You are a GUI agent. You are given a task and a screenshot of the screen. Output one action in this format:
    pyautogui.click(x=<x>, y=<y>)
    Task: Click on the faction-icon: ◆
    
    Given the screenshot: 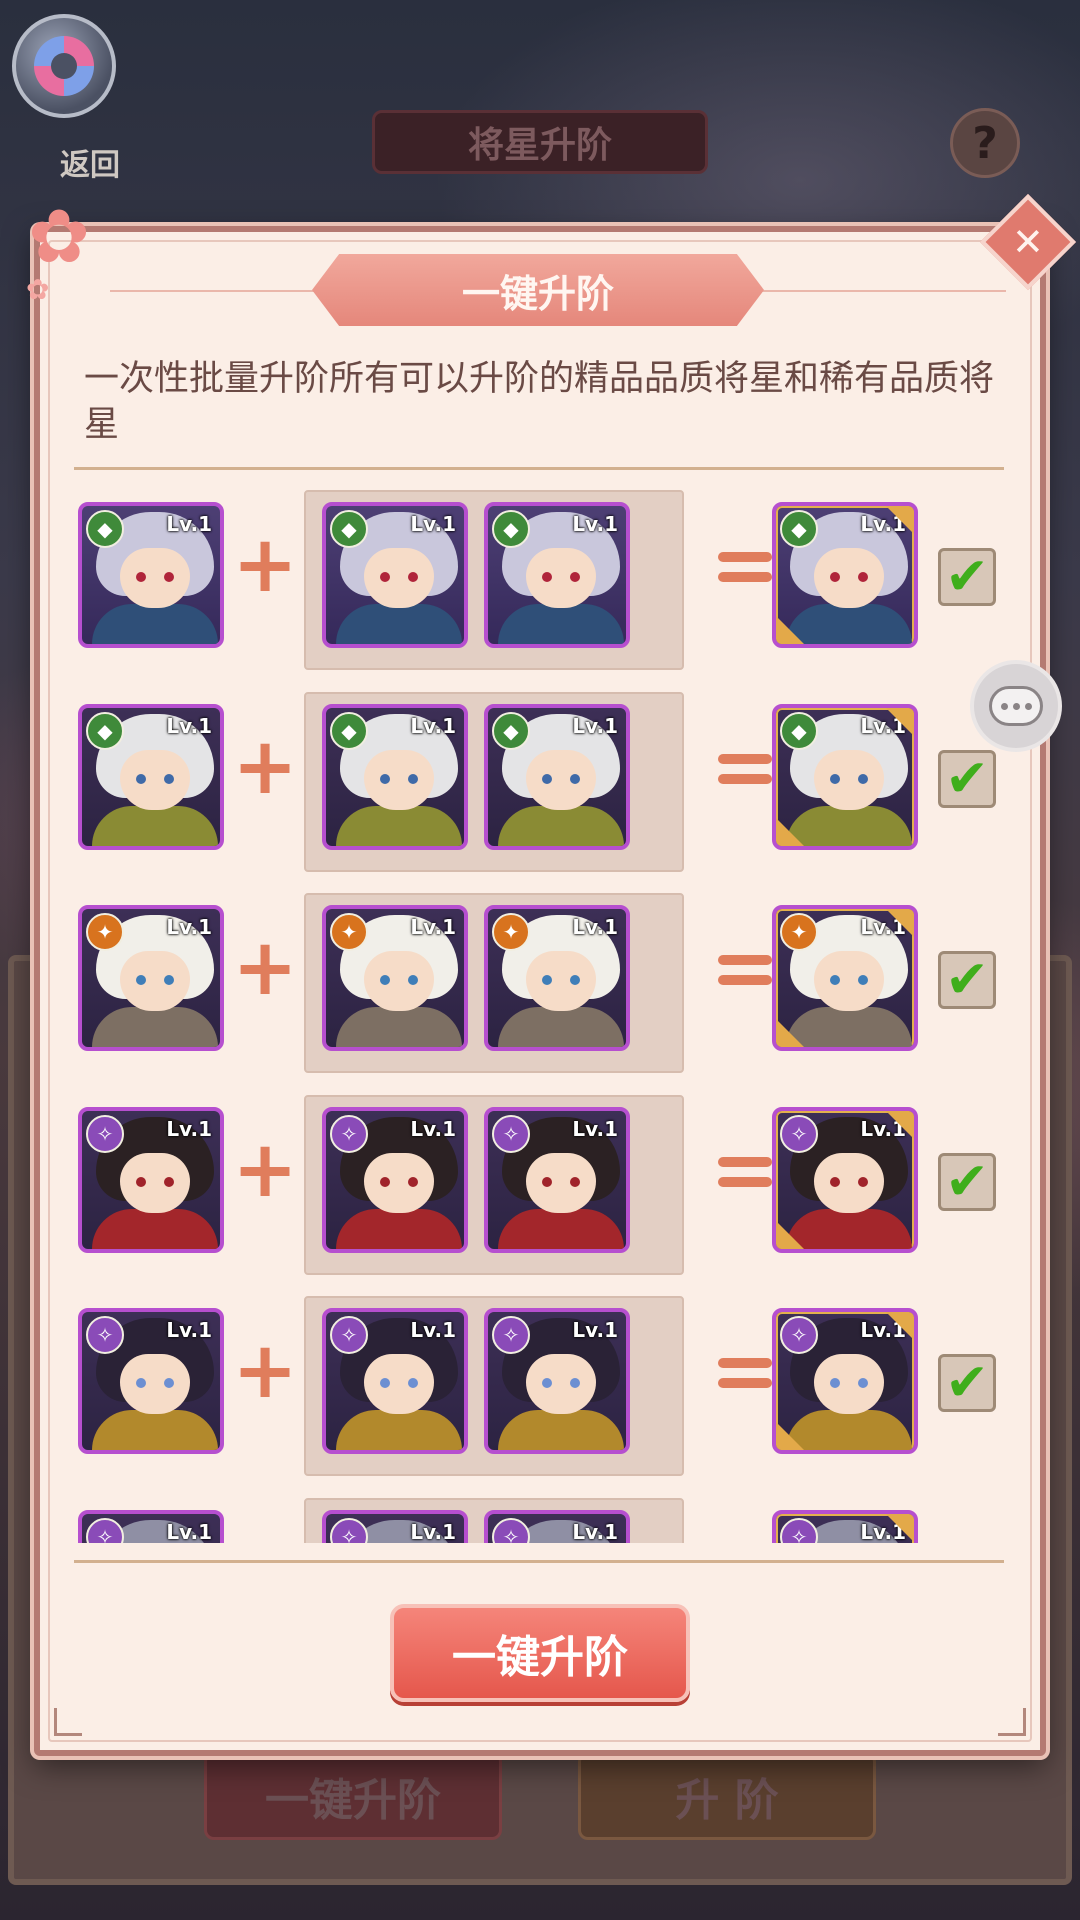 What is the action you would take?
    pyautogui.click(x=511, y=529)
    